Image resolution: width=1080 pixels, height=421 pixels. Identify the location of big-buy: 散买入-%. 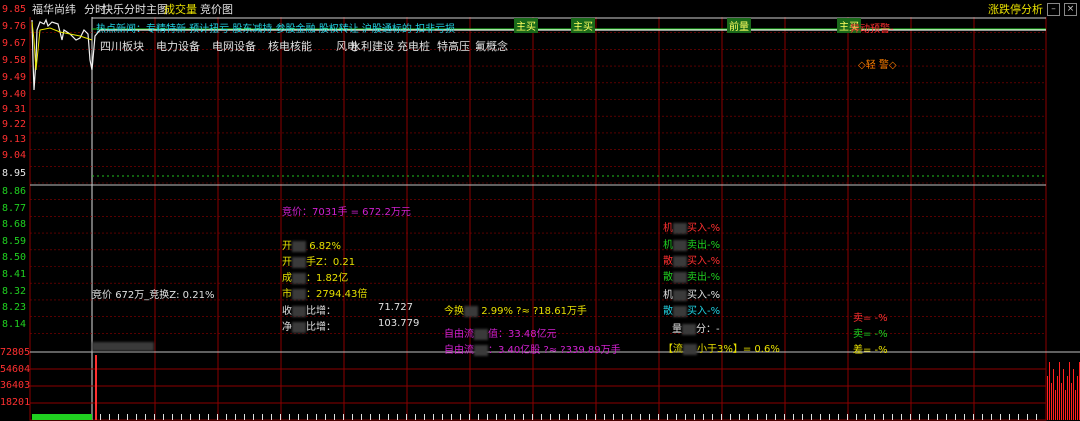
(692, 261).